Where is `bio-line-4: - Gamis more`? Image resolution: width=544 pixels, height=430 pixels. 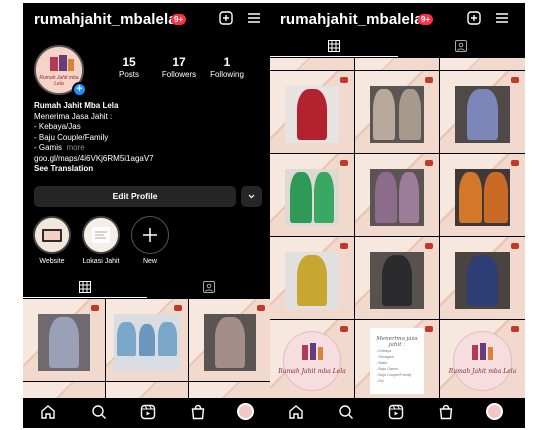 bio-line-4: - Gamis more is located at coordinates (149, 148).